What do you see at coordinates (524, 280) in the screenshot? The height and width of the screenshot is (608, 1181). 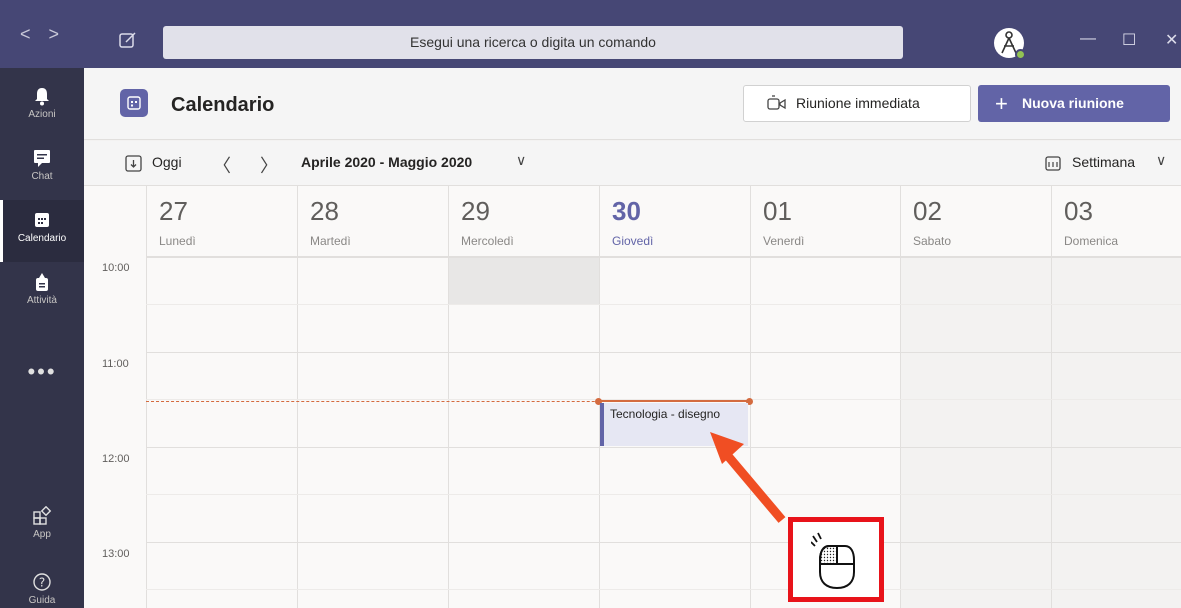 I see `busy-slot` at bounding box center [524, 280].